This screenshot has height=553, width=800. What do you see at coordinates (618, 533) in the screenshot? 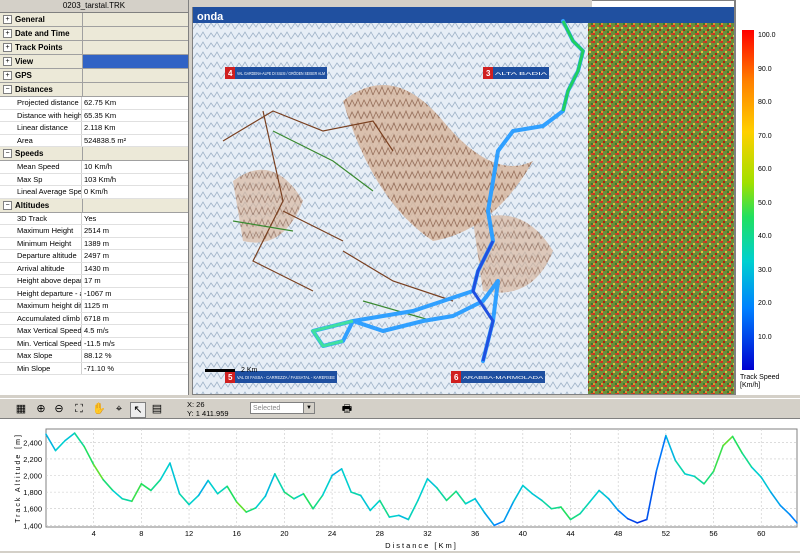
I see `x-tick-label: 48` at bounding box center [618, 533].